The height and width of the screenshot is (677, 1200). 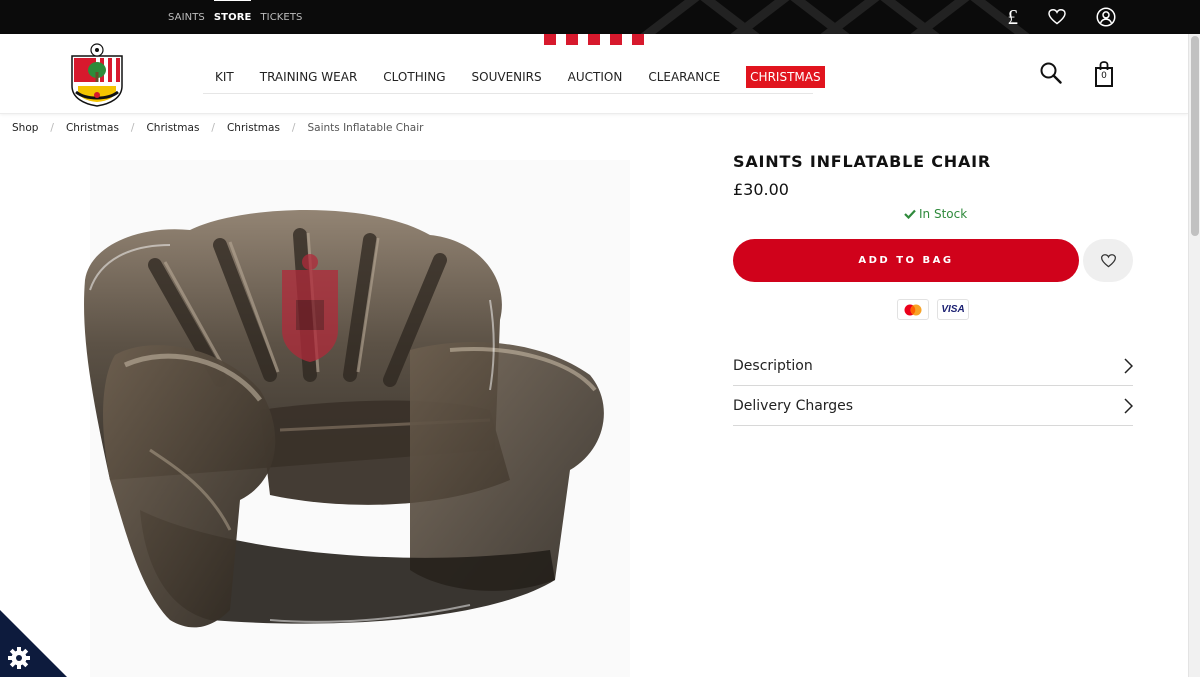 What do you see at coordinates (910, 214) in the screenshot?
I see `check-icon` at bounding box center [910, 214].